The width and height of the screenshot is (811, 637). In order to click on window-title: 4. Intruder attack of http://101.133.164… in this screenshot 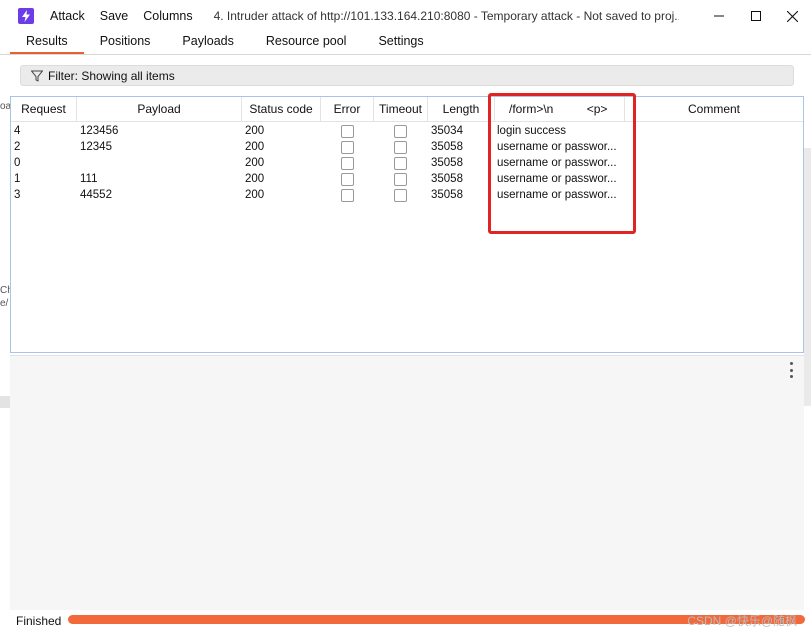, I will do `click(446, 16)`.